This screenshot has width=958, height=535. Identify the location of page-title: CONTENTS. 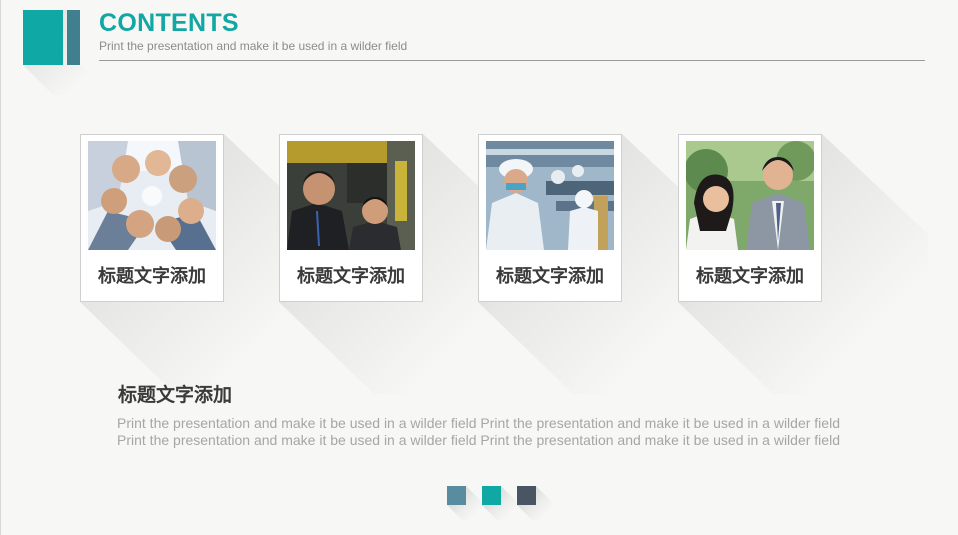
(169, 23).